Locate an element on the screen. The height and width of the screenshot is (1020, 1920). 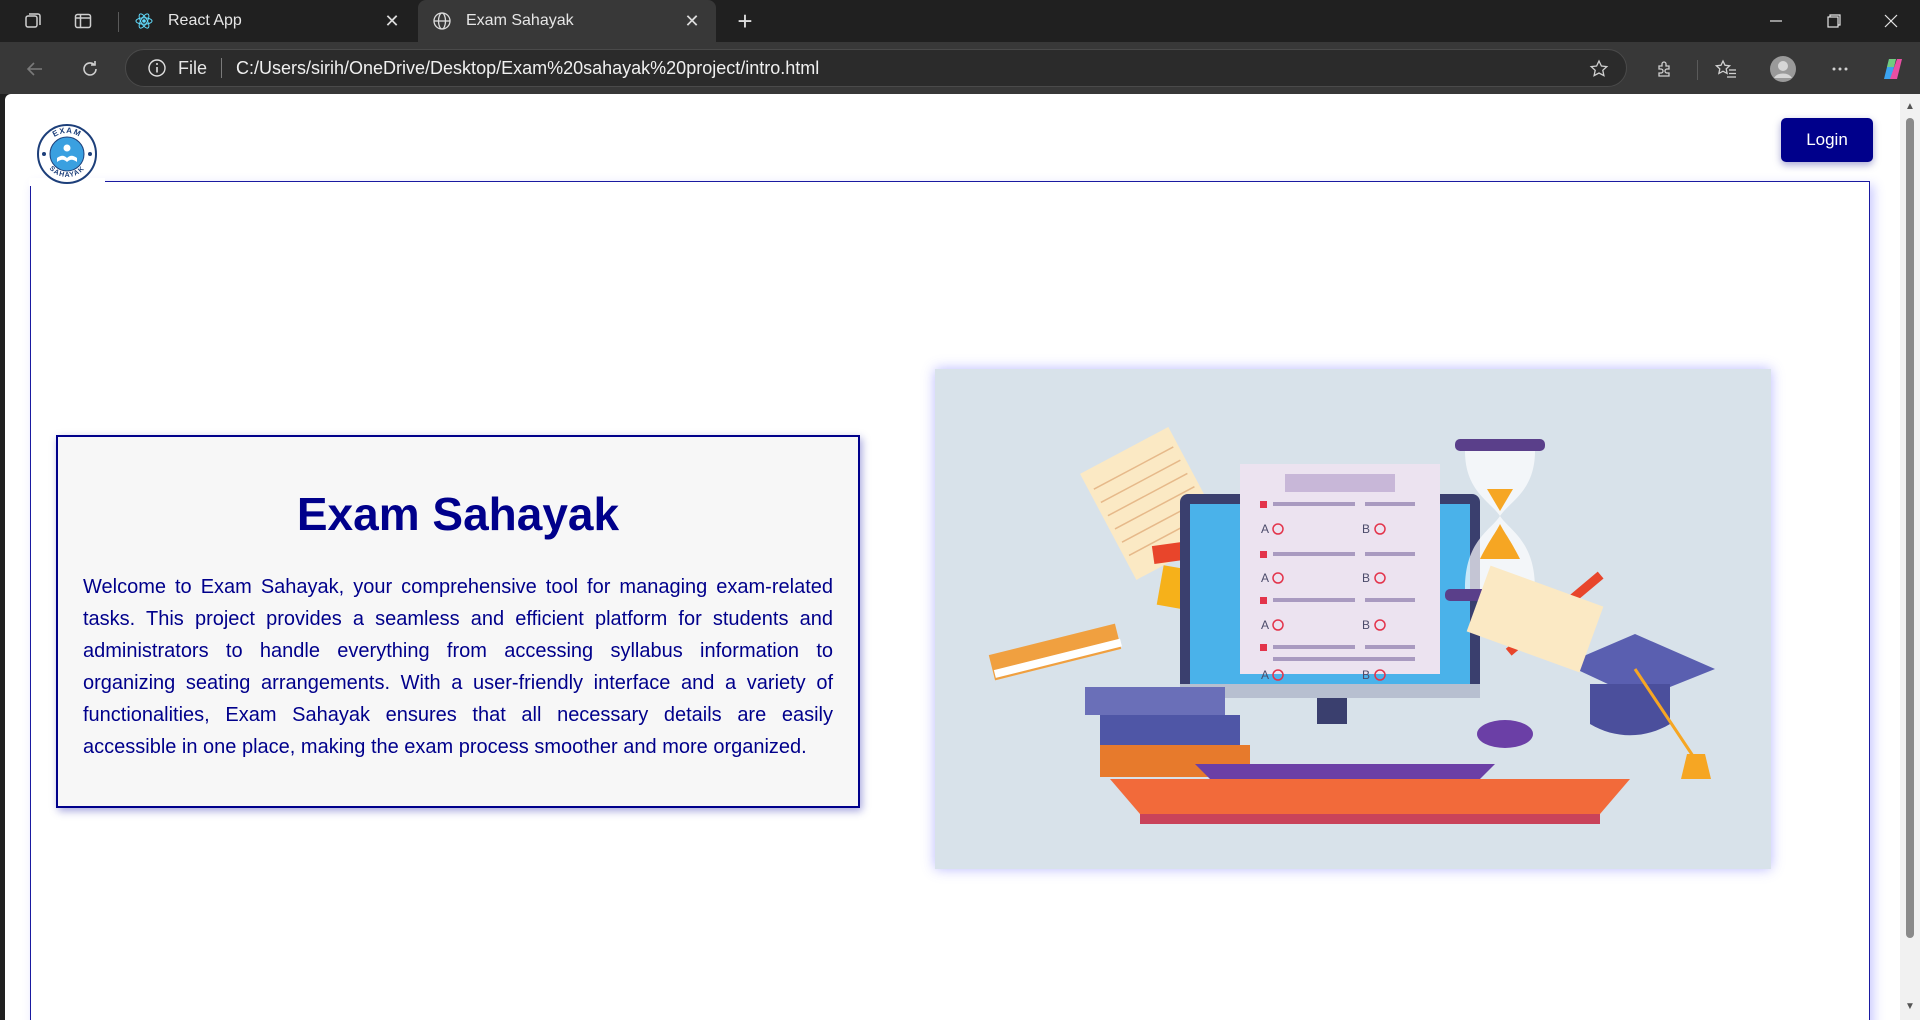
favorite-star-icon is located at coordinates (1599, 69).